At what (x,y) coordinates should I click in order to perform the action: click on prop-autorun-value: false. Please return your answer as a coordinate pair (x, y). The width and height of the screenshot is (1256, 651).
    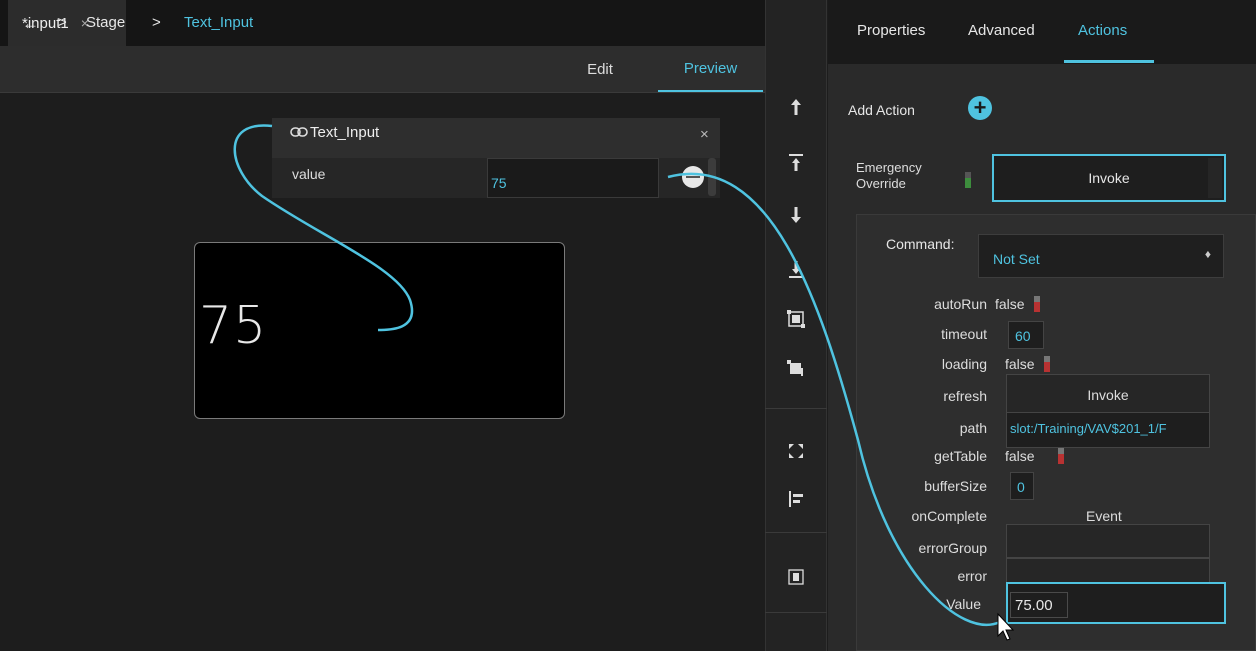
    Looking at the image, I should click on (1010, 304).